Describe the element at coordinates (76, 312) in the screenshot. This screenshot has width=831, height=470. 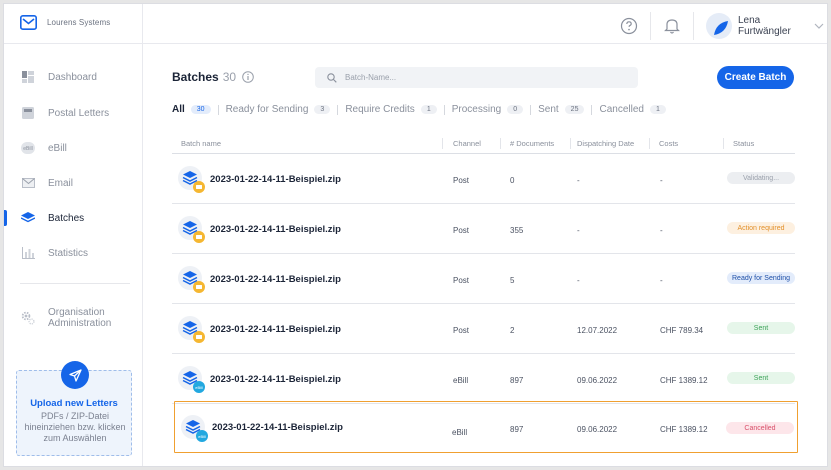
I see `org-label-line1: Organisation` at that location.